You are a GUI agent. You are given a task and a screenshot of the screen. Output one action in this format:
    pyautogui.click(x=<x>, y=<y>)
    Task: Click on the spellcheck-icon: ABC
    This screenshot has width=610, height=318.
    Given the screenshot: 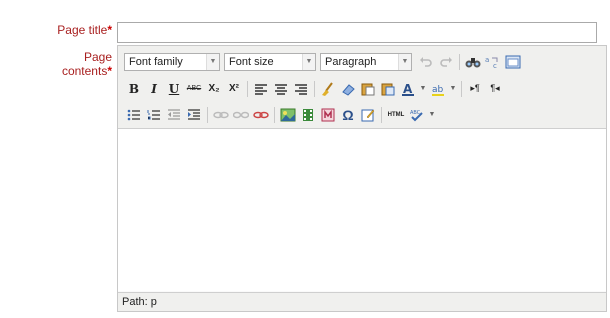 What is the action you would take?
    pyautogui.click(x=416, y=115)
    